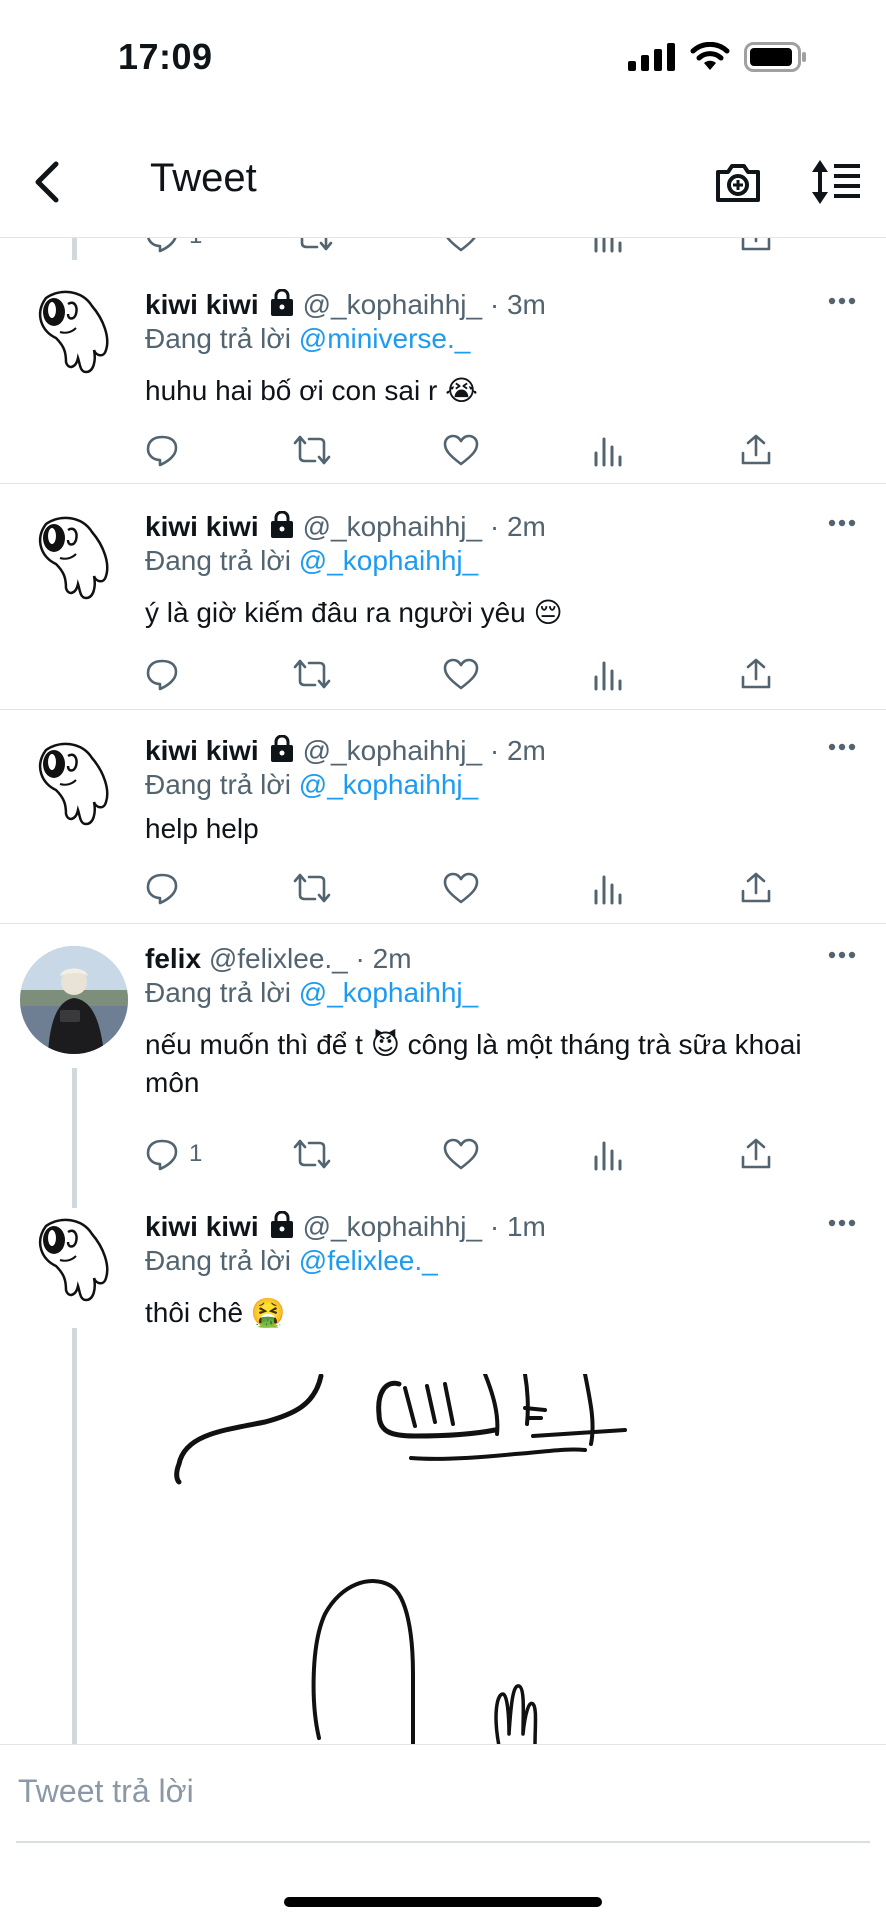 The height and width of the screenshot is (1920, 886). I want to click on signal-icon, so click(651, 57).